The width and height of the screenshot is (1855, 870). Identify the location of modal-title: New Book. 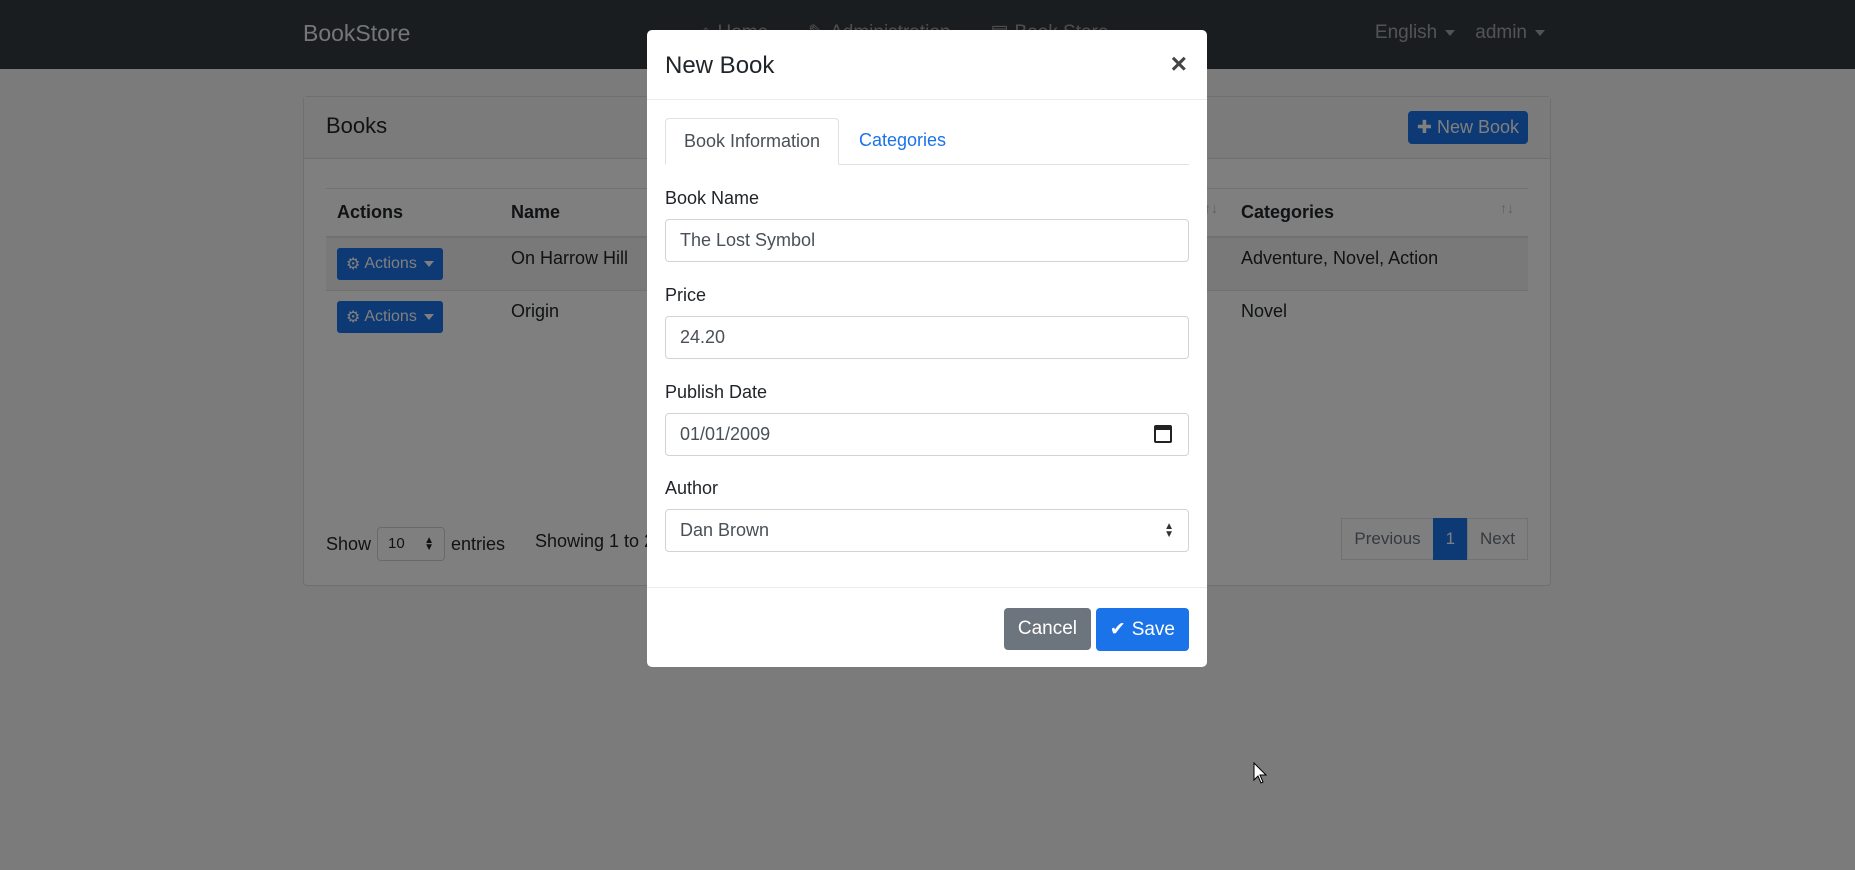
(720, 65).